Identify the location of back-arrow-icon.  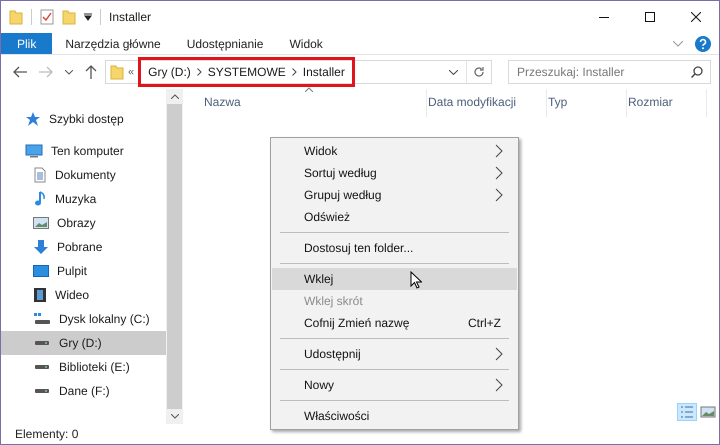
(20, 72).